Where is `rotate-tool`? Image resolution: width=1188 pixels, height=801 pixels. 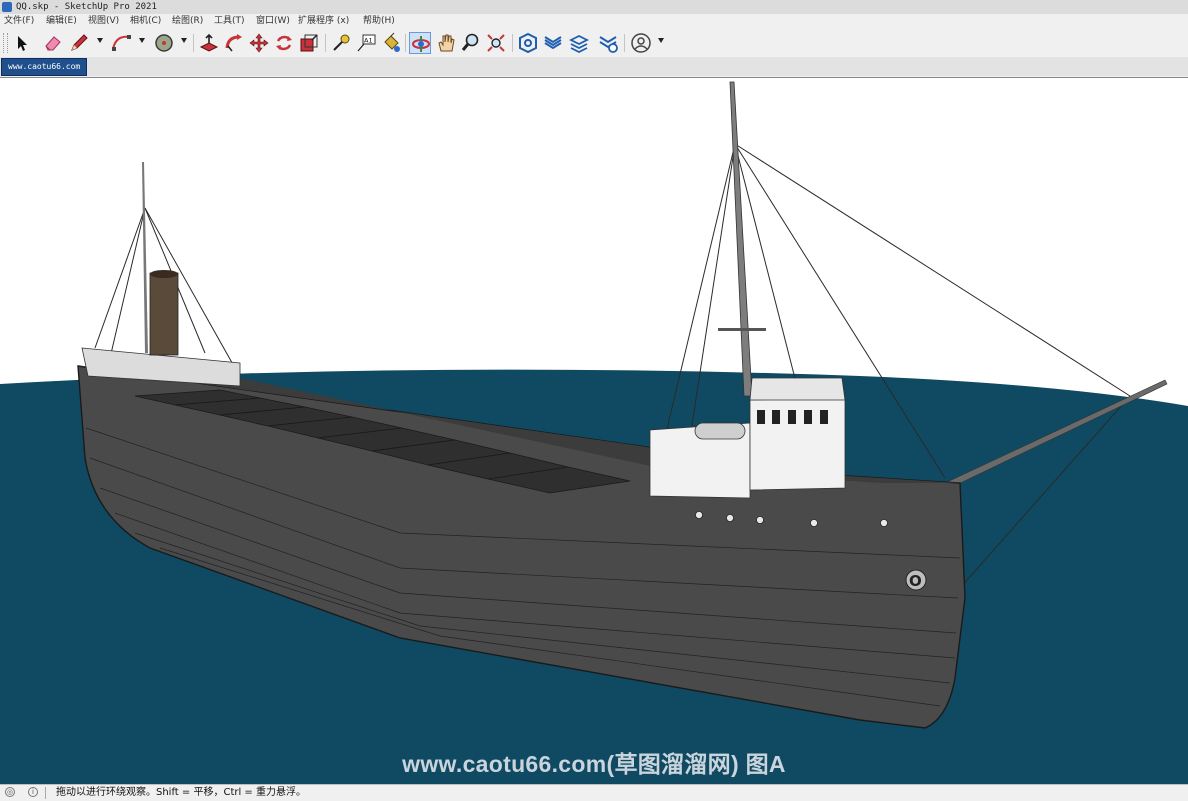
rotate-tool is located at coordinates (284, 43).